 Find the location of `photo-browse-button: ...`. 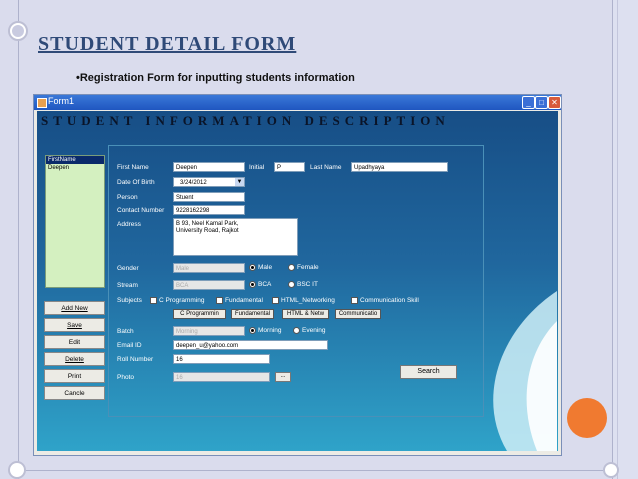

photo-browse-button: ... is located at coordinates (283, 377).